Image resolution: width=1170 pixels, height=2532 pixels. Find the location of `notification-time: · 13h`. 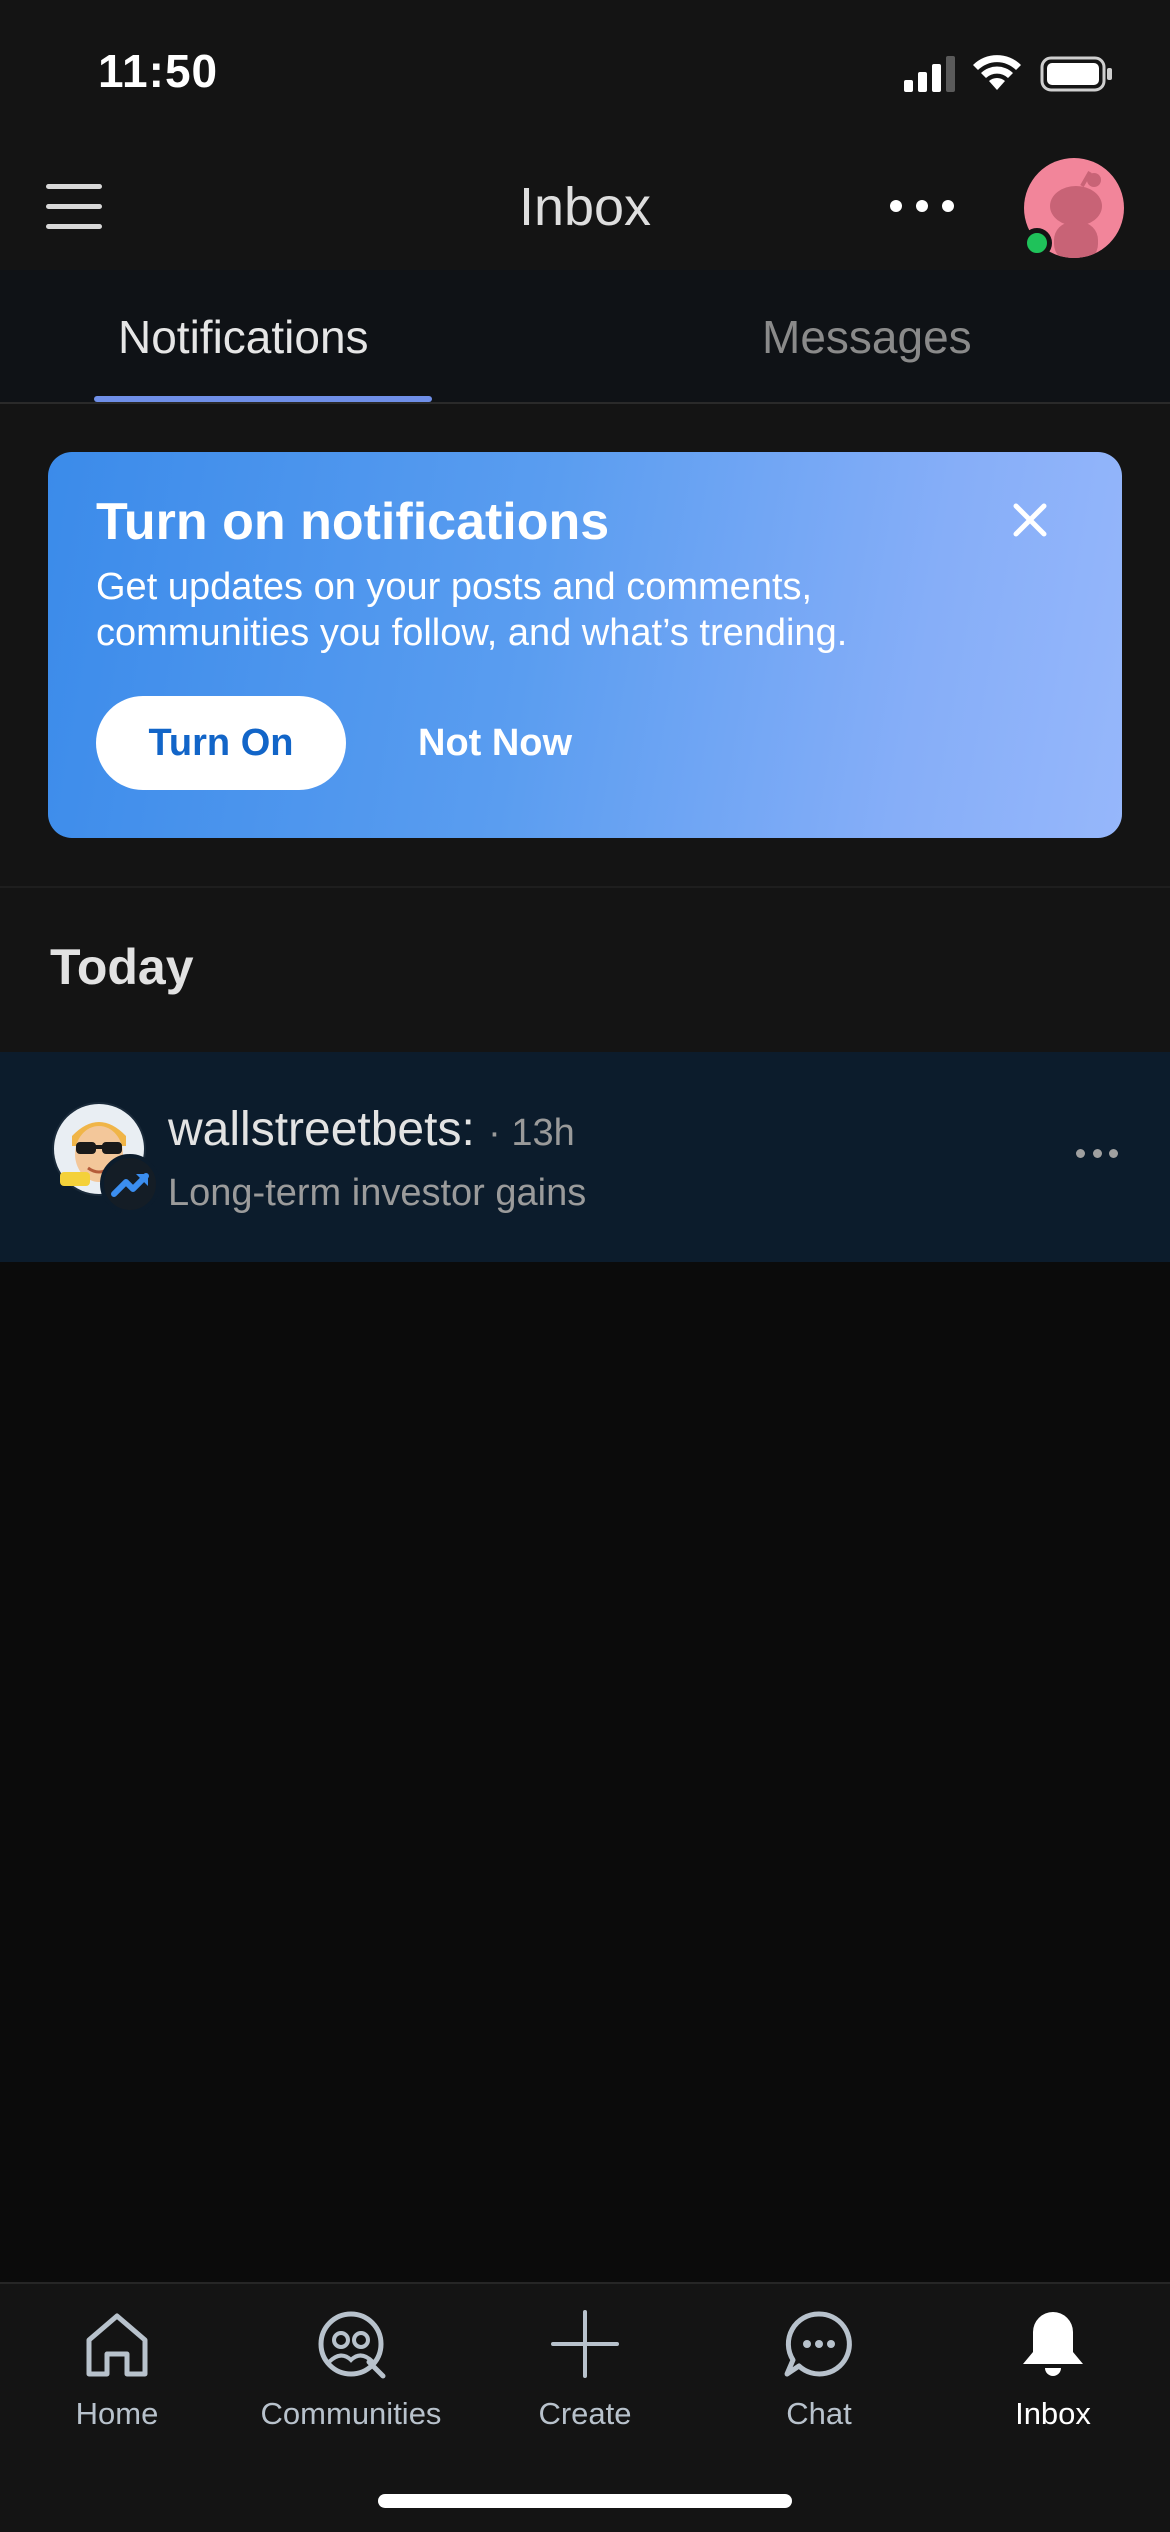

notification-time: · 13h is located at coordinates (531, 1133).